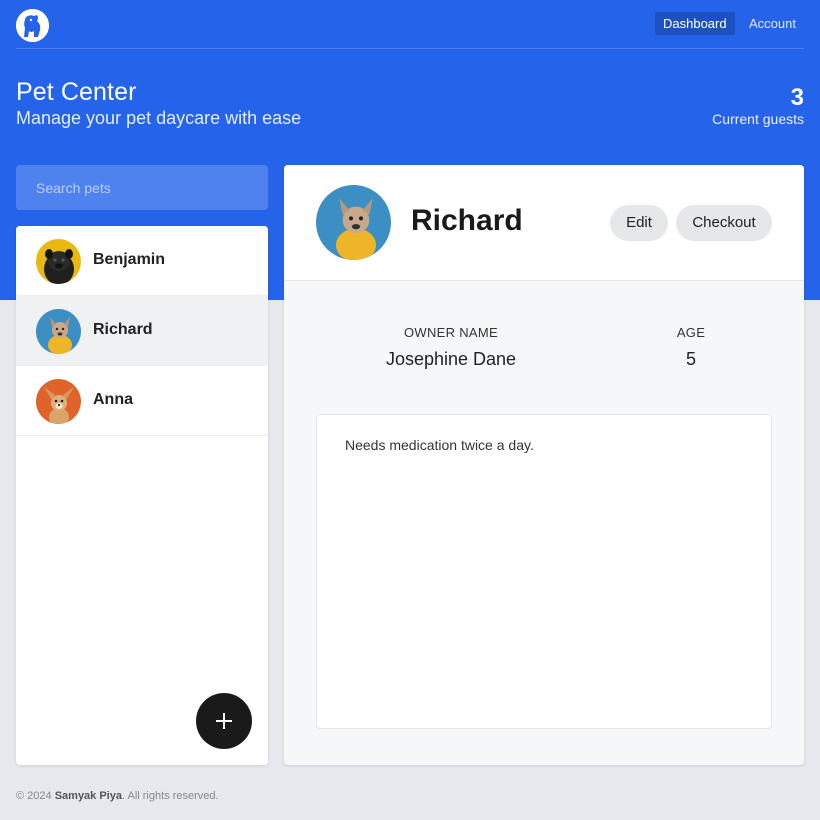  I want to click on footer: © 2024 Samyak Piya. All rights reserved., so click(117, 796).